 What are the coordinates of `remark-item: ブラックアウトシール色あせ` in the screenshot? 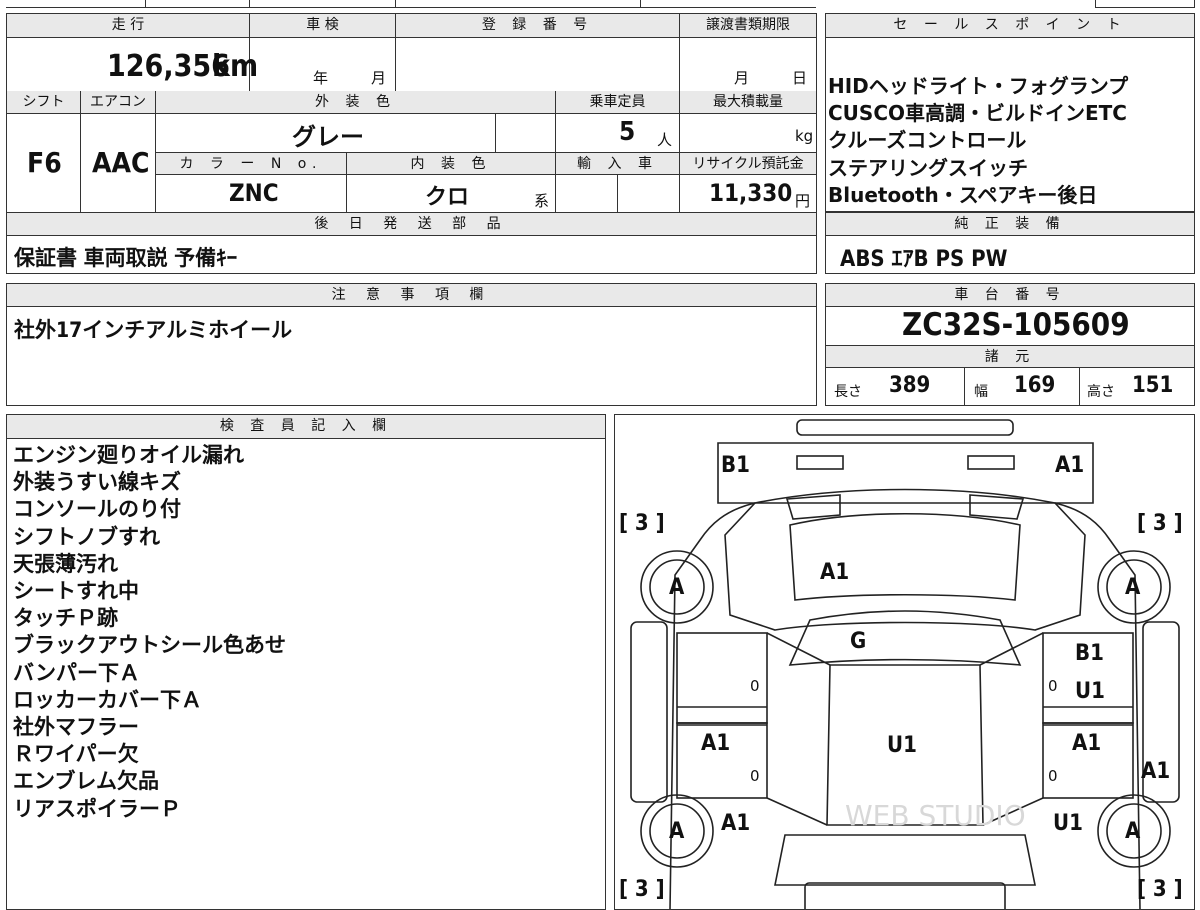 It's located at (149, 645).